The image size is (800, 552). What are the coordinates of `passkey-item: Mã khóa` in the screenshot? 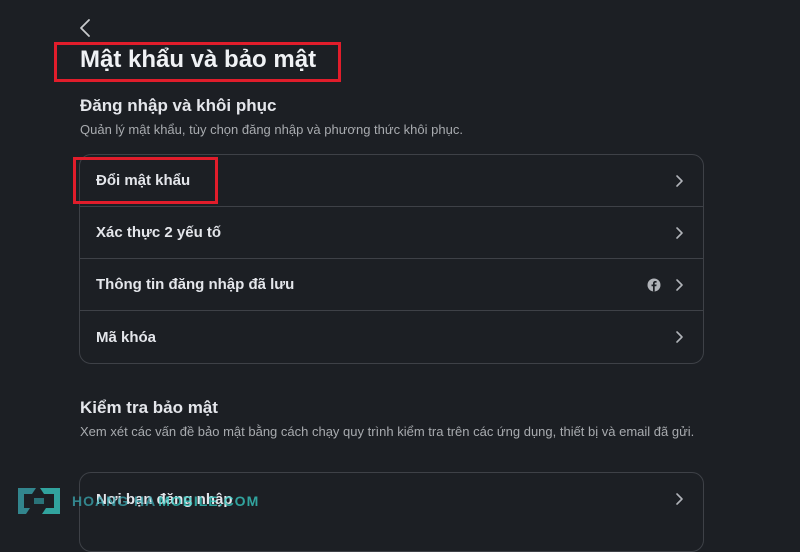 It's located at (391, 337).